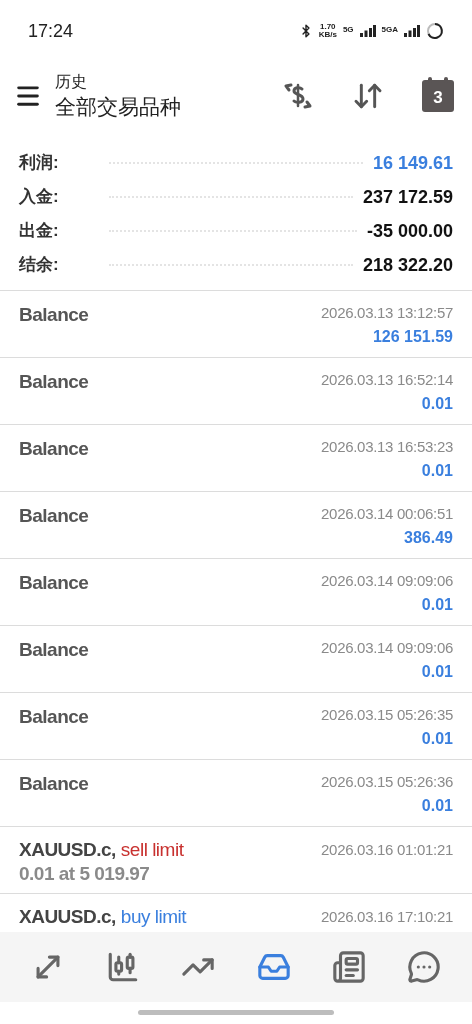 Image resolution: width=472 pixels, height=1024 pixels. What do you see at coordinates (85, 874) in the screenshot?
I see `order-detail: 0.01 at 5 019.97` at bounding box center [85, 874].